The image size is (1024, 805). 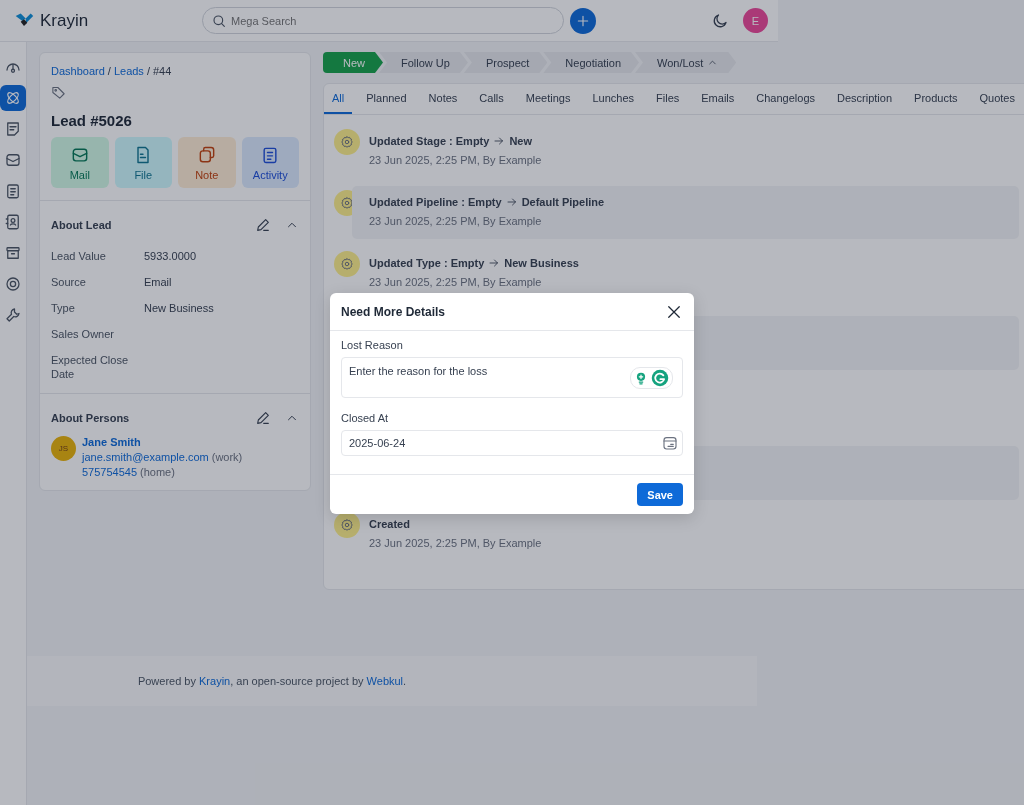 What do you see at coordinates (505, 62) in the screenshot?
I see `stage-step: Prospect` at bounding box center [505, 62].